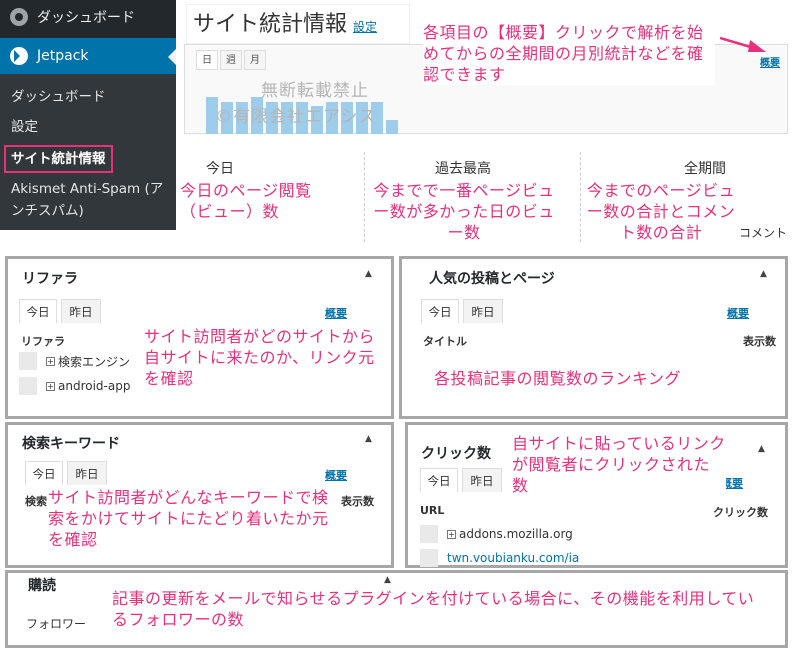 This screenshot has height=651, width=800. What do you see at coordinates (740, 512) in the screenshot?
I see `column-header: クリック数` at bounding box center [740, 512].